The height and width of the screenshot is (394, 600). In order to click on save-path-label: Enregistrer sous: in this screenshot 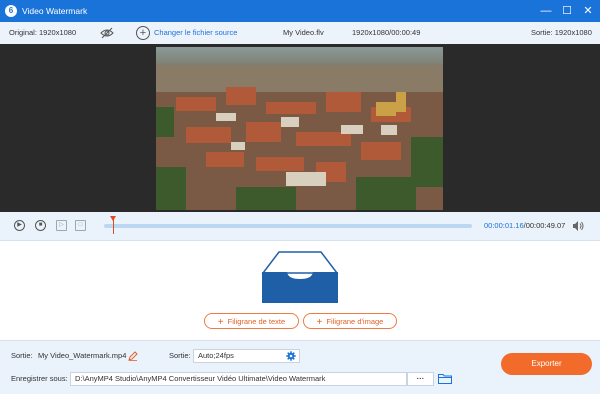, I will do `click(39, 378)`.